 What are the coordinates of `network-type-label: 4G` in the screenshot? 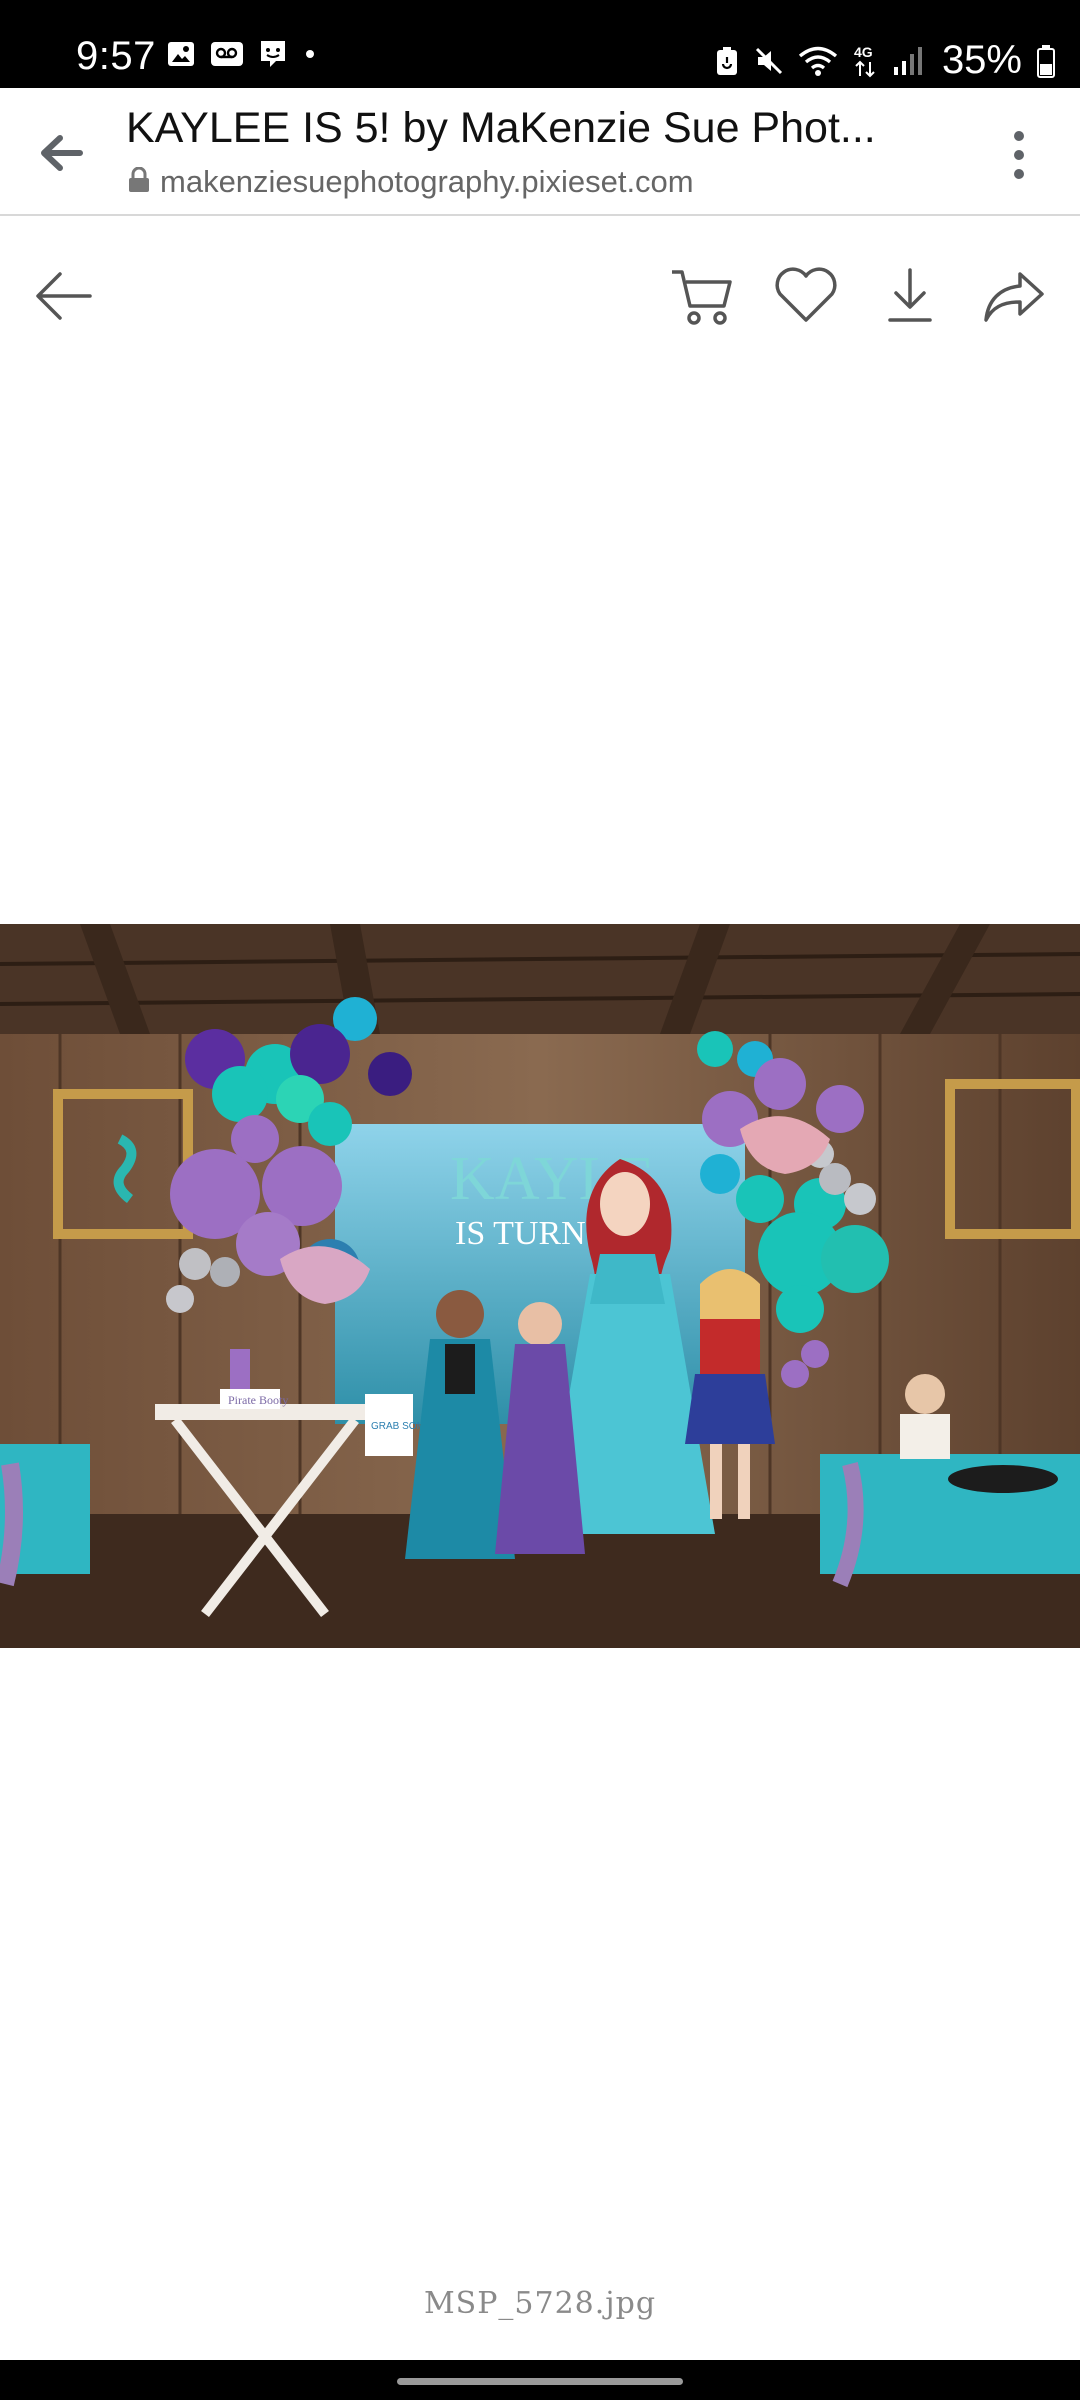 It's located at (863, 52).